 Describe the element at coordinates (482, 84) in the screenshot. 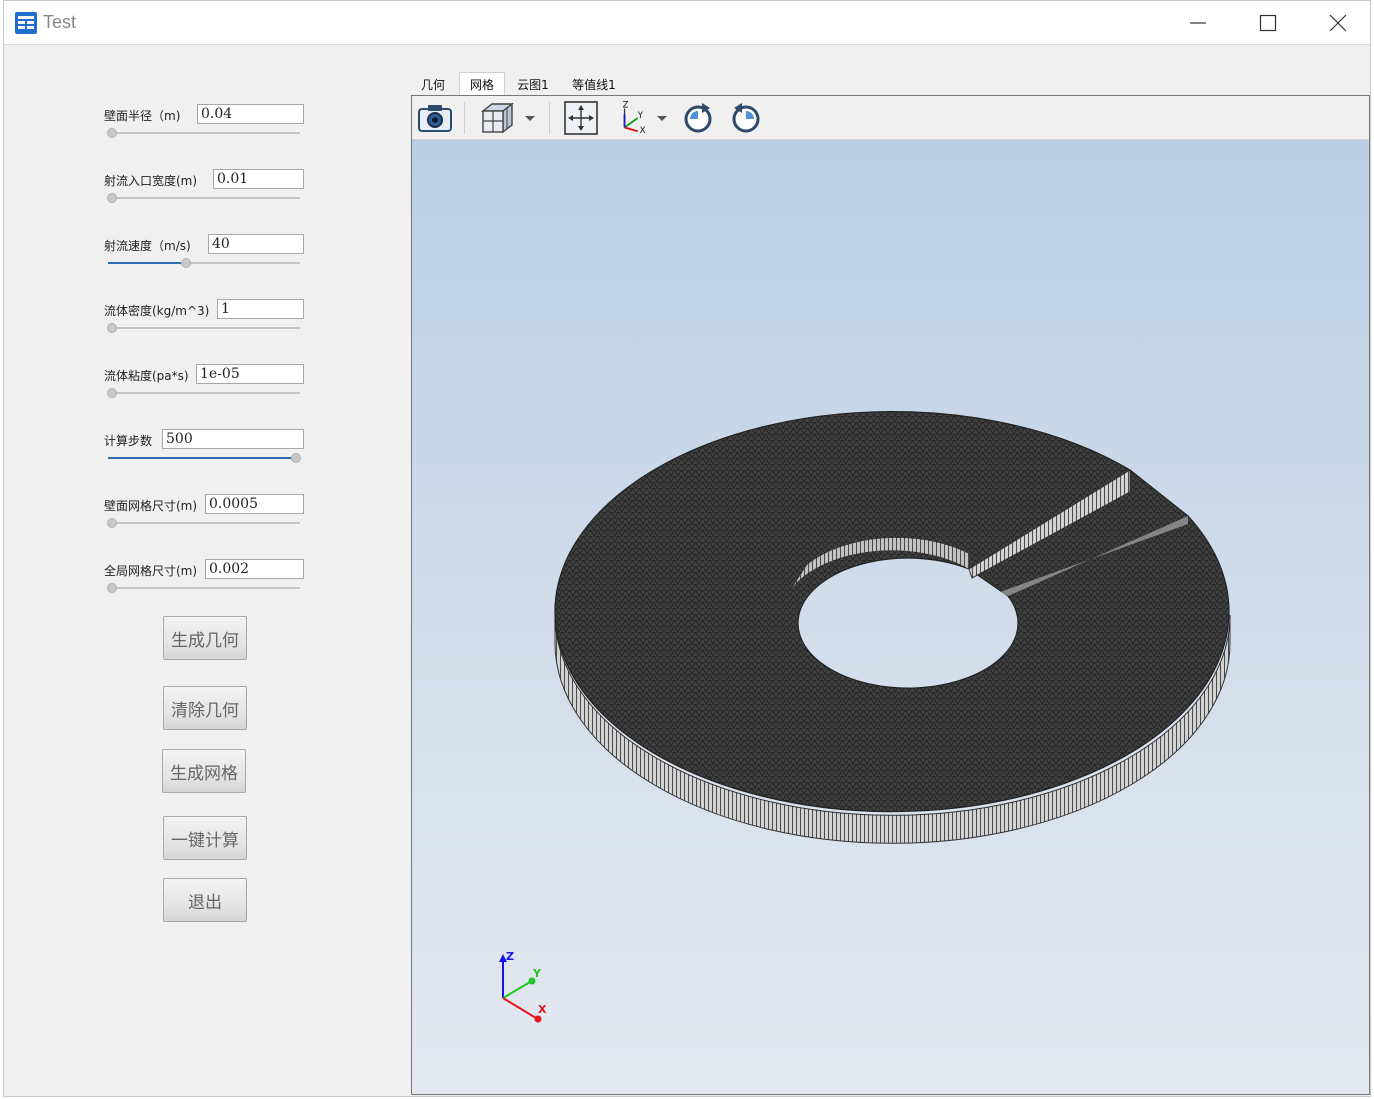

I see `tab-mesh: 网格` at that location.